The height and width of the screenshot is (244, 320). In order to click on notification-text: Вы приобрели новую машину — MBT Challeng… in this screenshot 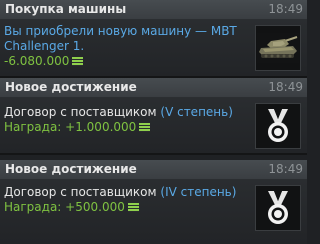, I will do `click(120, 46)`.